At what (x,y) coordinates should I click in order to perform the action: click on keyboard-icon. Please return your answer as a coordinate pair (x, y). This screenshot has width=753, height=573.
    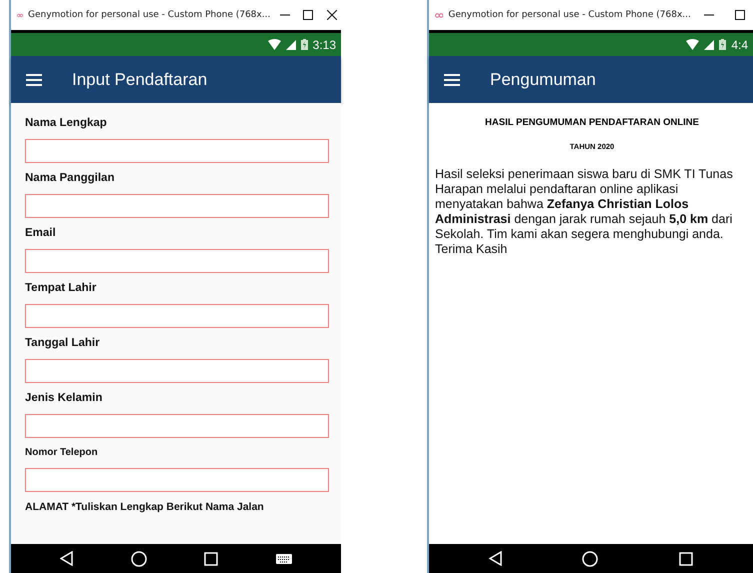
    Looking at the image, I should click on (284, 559).